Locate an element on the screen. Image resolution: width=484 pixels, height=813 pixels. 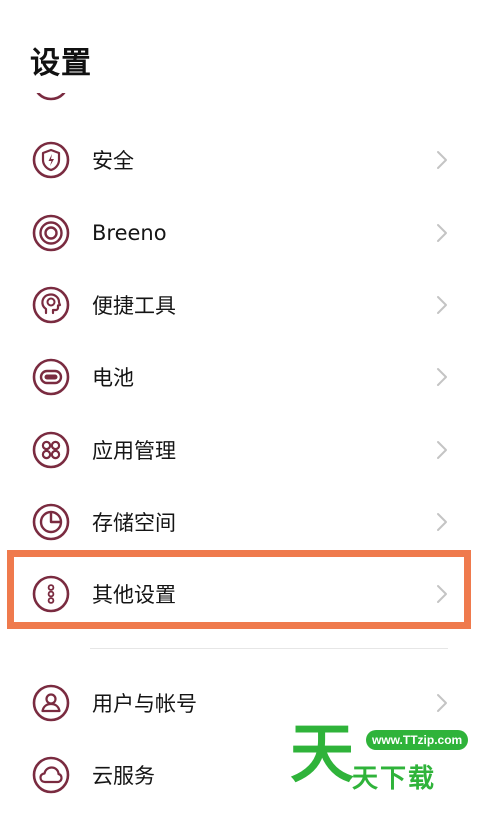
security-shield-icon is located at coordinates (51, 160).